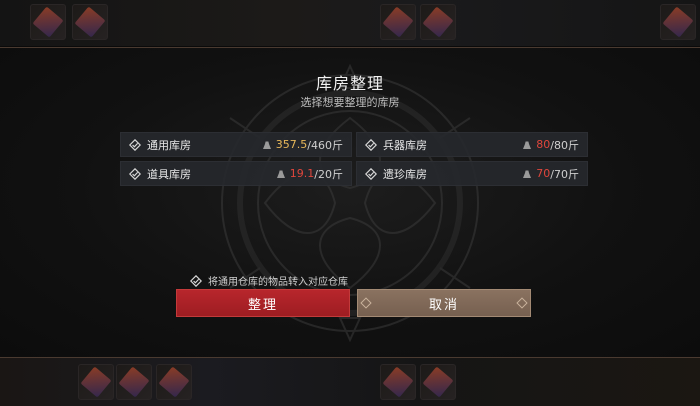 The height and width of the screenshot is (406, 700). I want to click on capacity-current: 70, so click(543, 173).